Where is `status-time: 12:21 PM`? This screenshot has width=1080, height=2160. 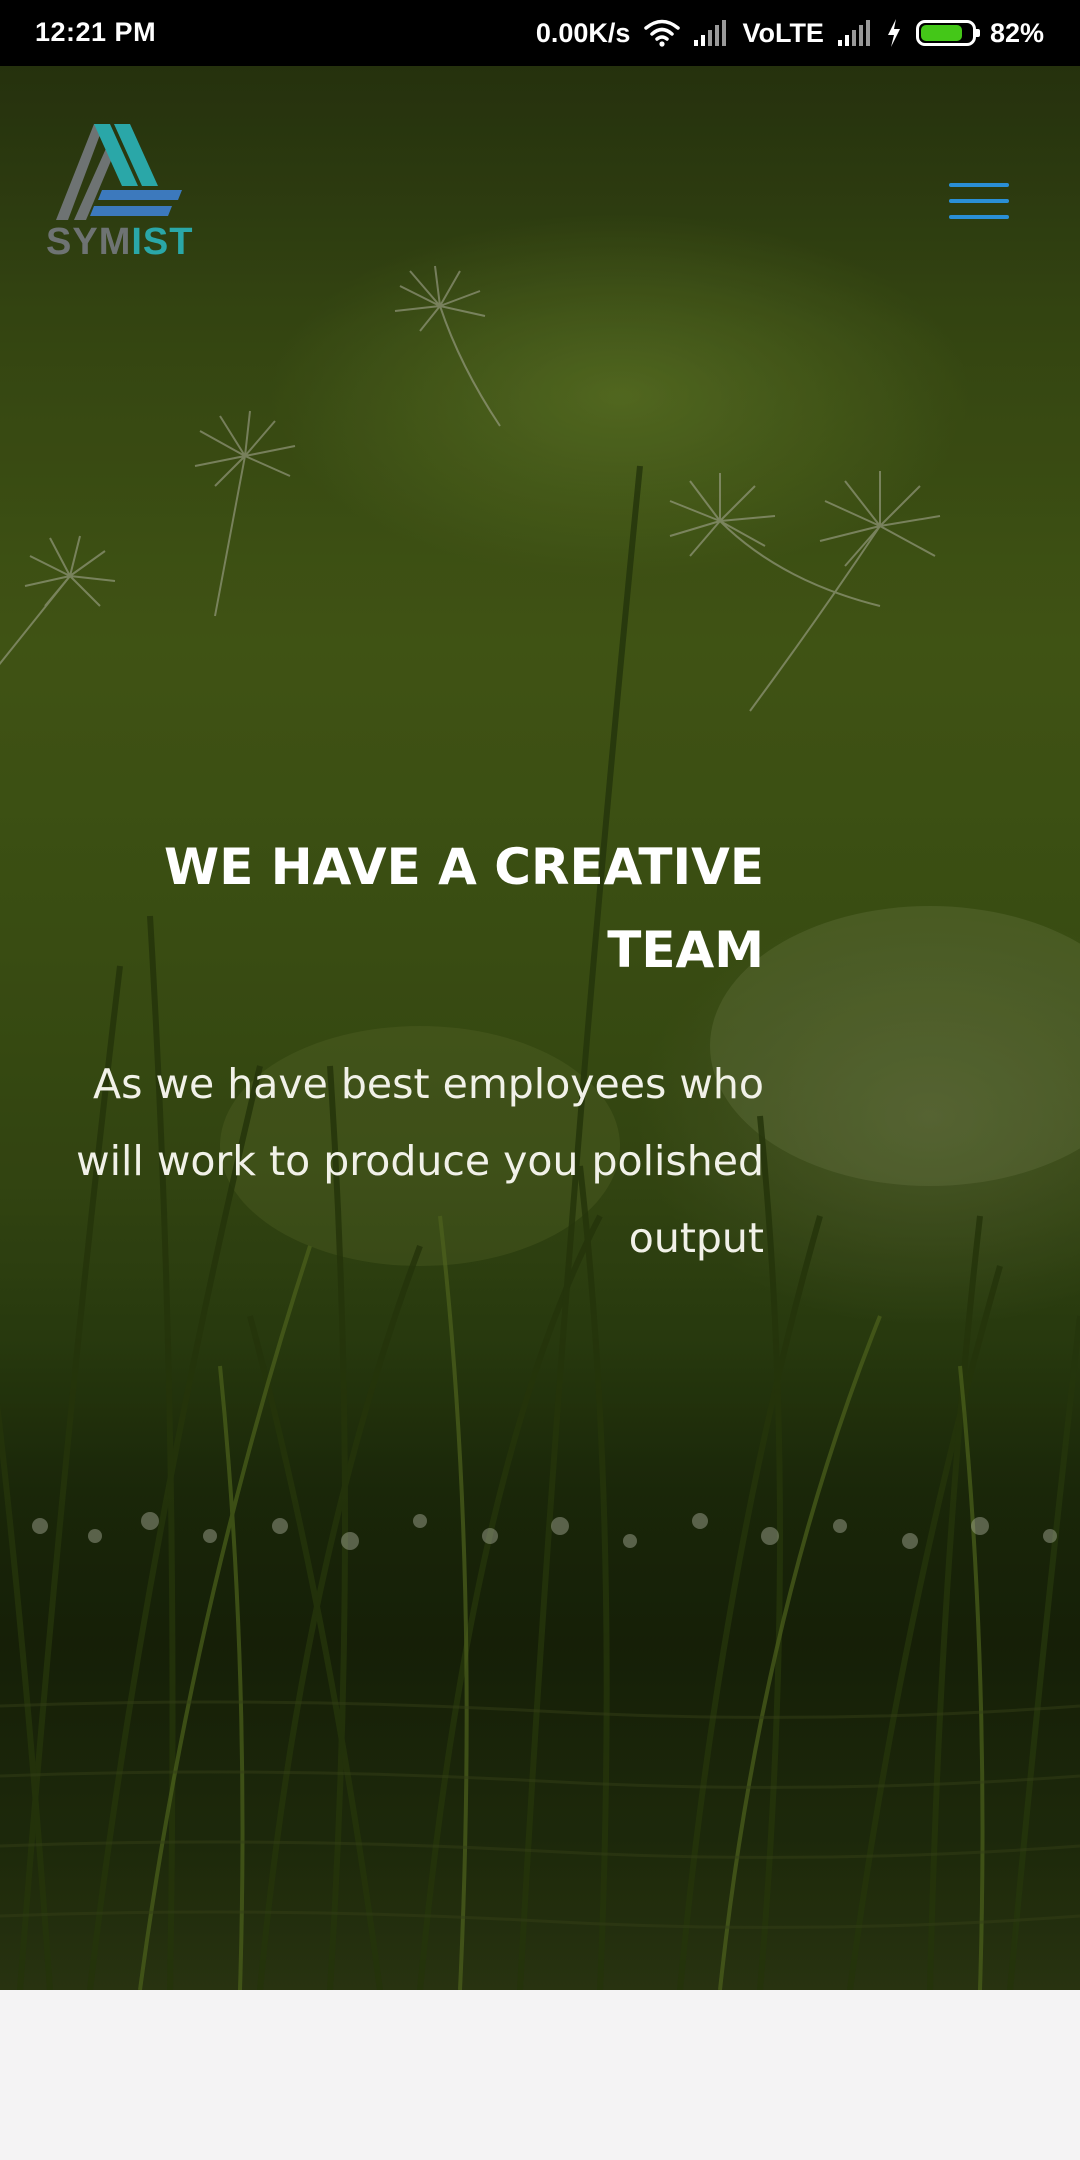 status-time: 12:21 PM is located at coordinates (96, 32).